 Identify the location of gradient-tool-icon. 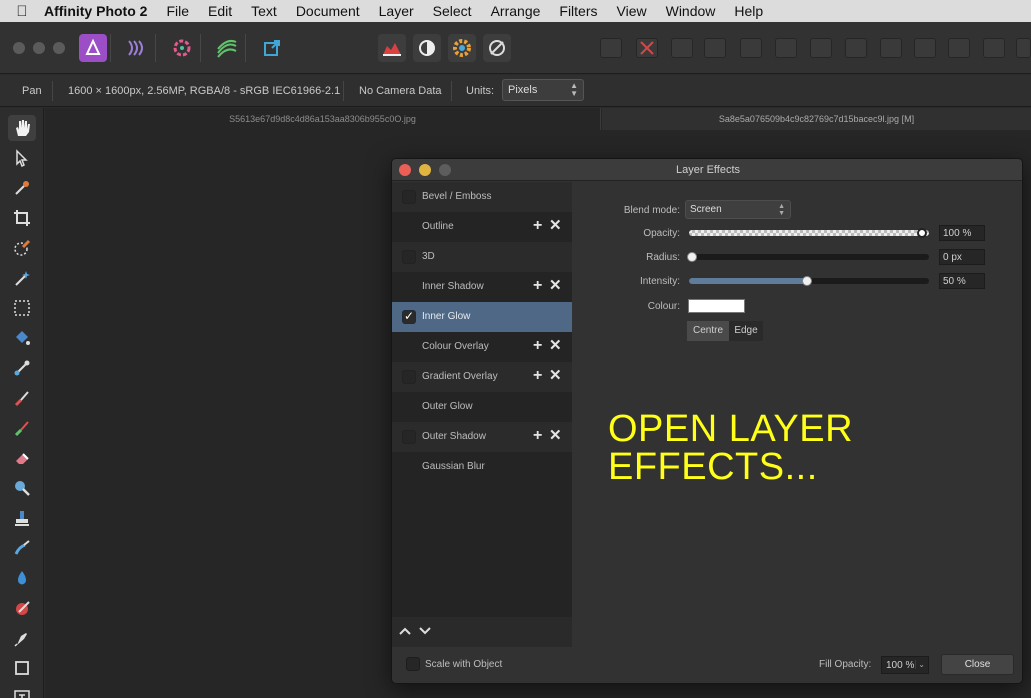
(22, 368).